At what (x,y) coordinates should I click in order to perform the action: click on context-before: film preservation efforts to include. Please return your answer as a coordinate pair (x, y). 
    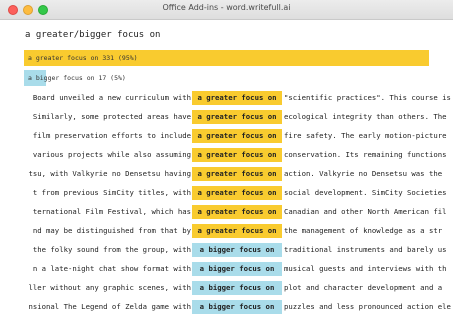
    Looking at the image, I should click on (111, 135).